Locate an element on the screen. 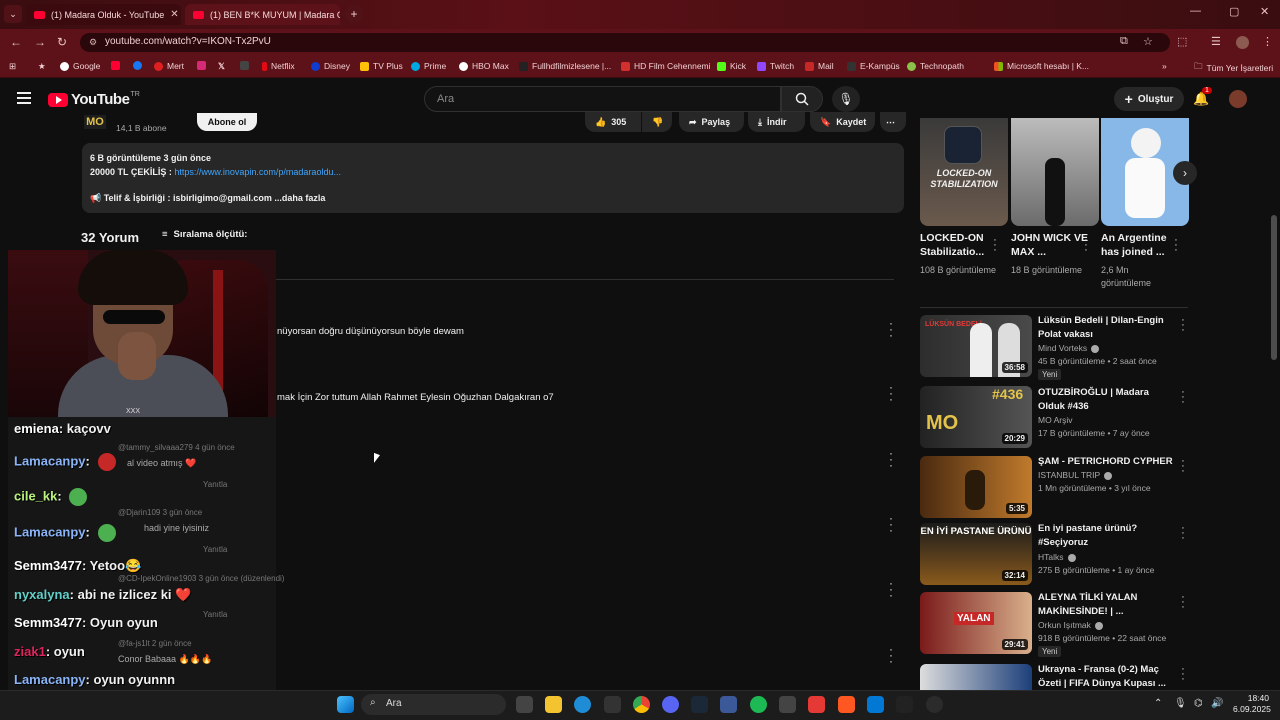  youtube-logo: YouTube TR is located at coordinates (94, 99).